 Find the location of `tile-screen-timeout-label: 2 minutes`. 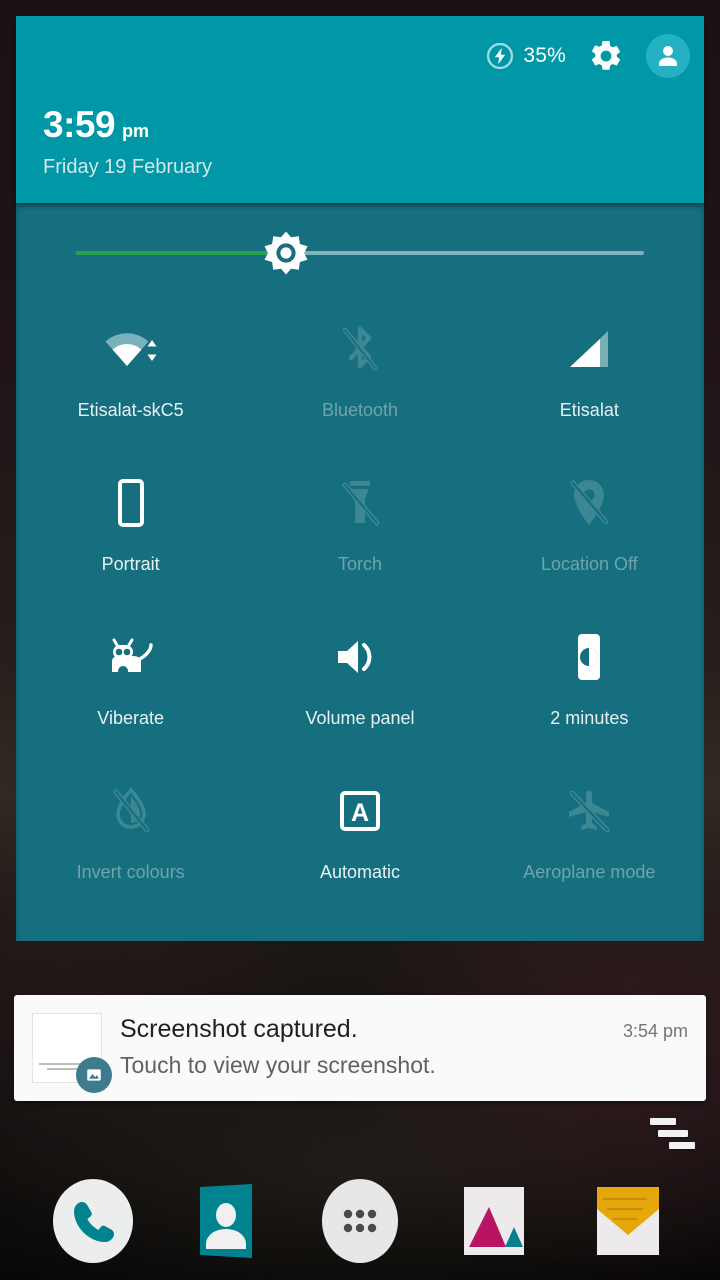

tile-screen-timeout-label: 2 minutes is located at coordinates (589, 718).